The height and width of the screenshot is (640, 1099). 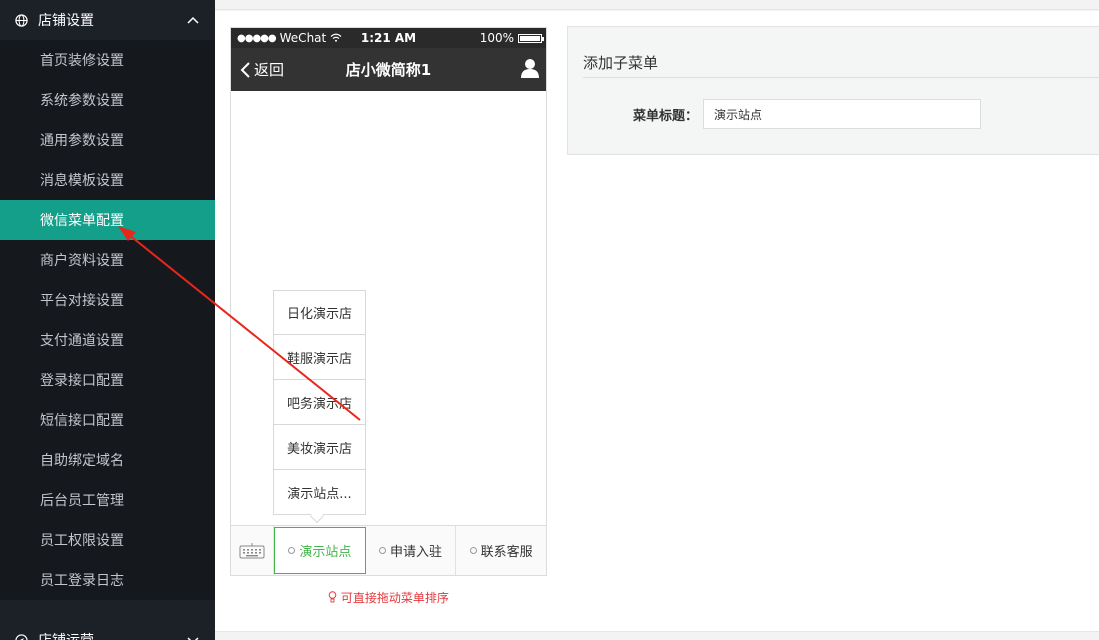 I want to click on sidebar-item-label: 商户资料设置, so click(x=82, y=261).